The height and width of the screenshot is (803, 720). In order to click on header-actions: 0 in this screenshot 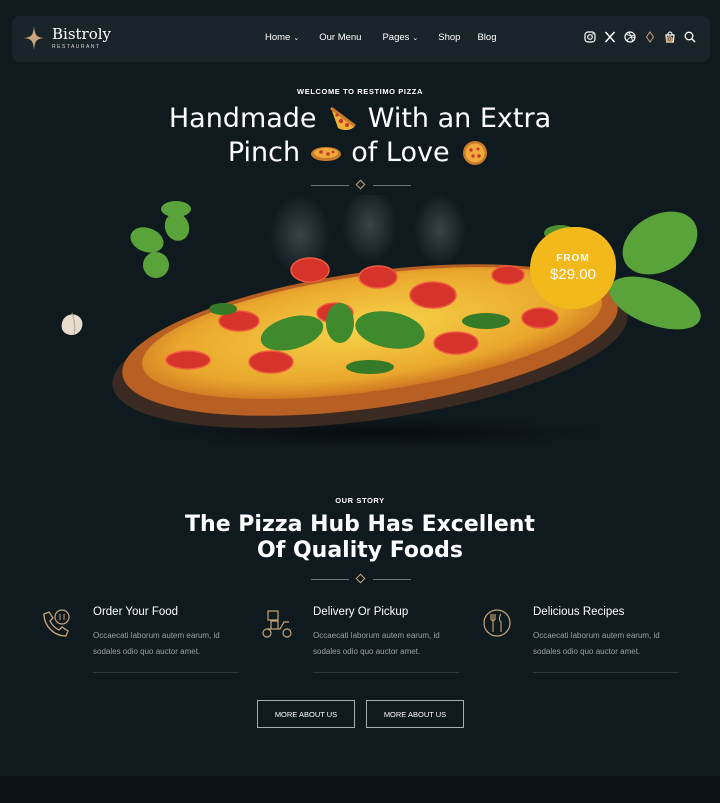, I will do `click(639, 36)`.